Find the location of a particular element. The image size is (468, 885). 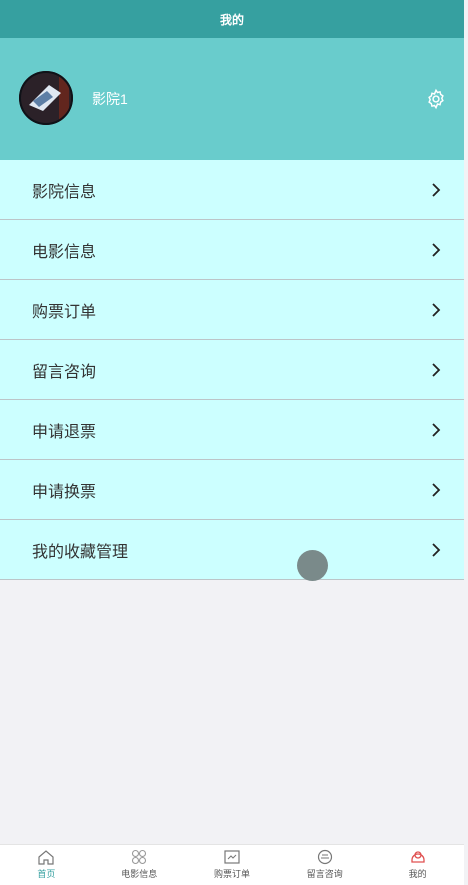

tab-bar: 首页 电影信息 购票订单 留言咨询 我的 is located at coordinates (232, 864).